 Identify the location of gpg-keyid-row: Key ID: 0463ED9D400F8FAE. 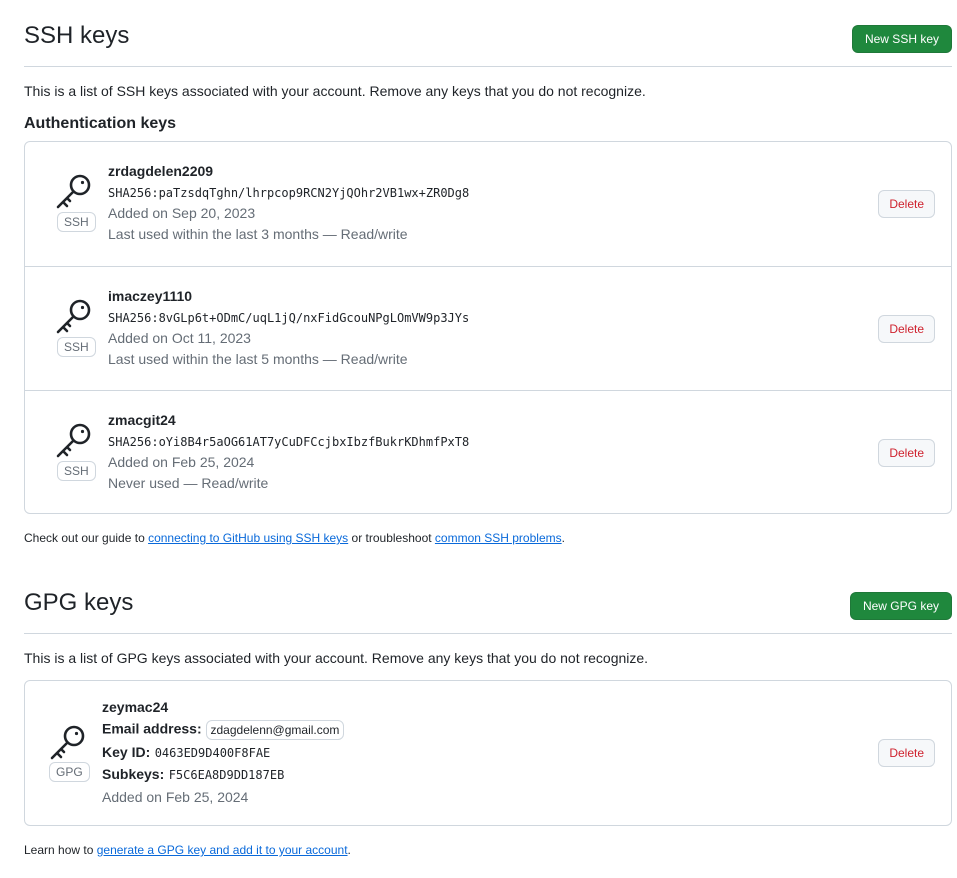
(186, 753).